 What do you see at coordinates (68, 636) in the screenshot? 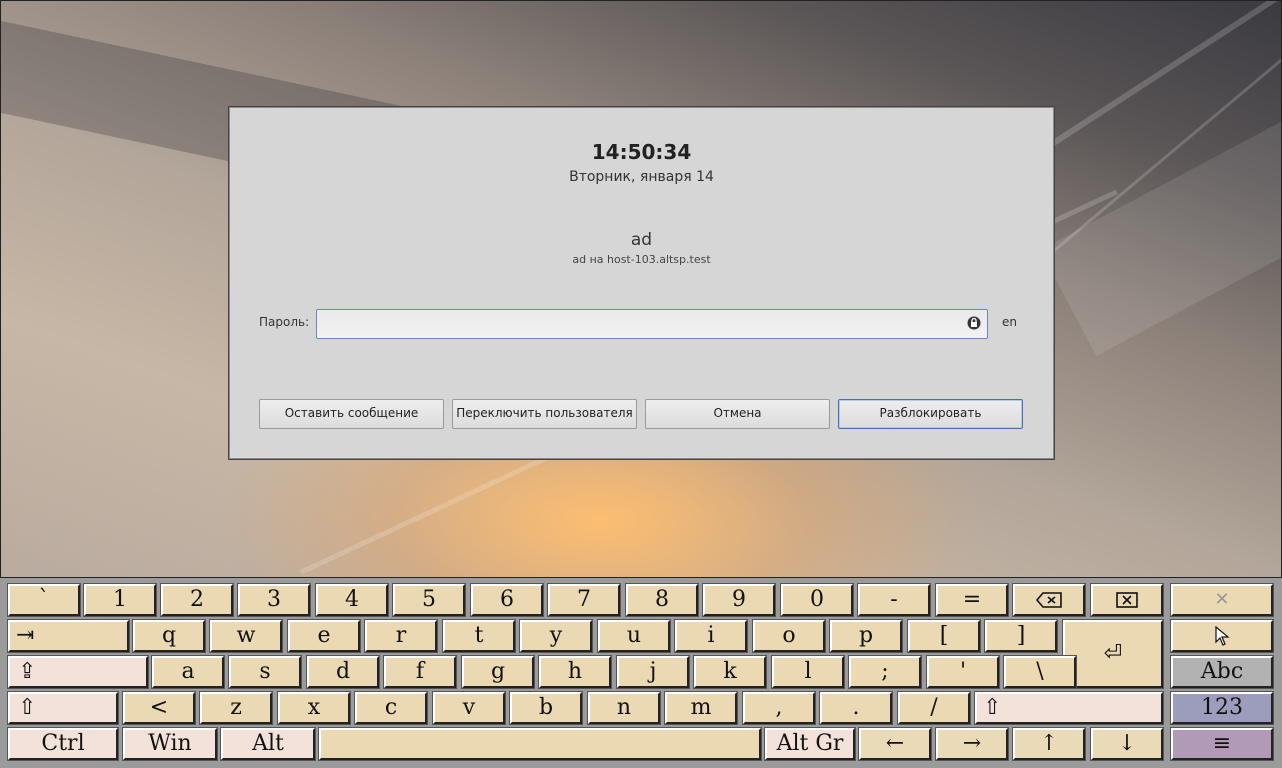
I see `key-tab: ⇥` at bounding box center [68, 636].